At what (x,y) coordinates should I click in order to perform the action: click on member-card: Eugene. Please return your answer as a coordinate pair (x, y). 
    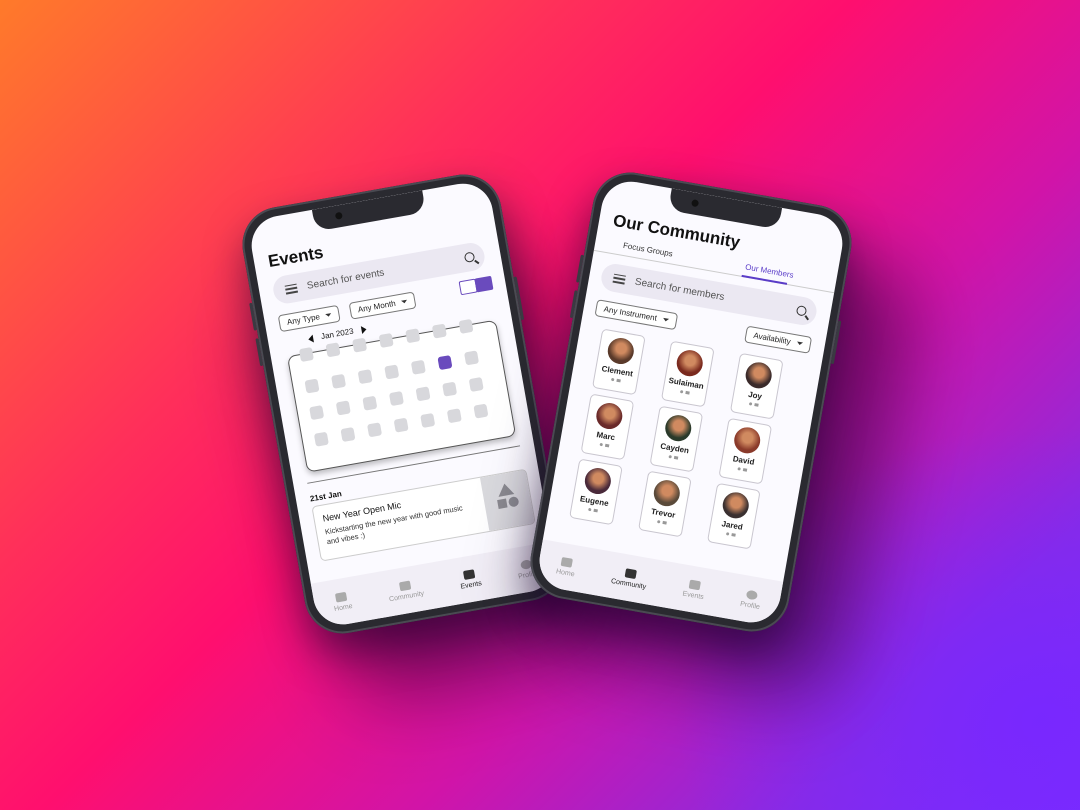
    Looking at the image, I should click on (596, 492).